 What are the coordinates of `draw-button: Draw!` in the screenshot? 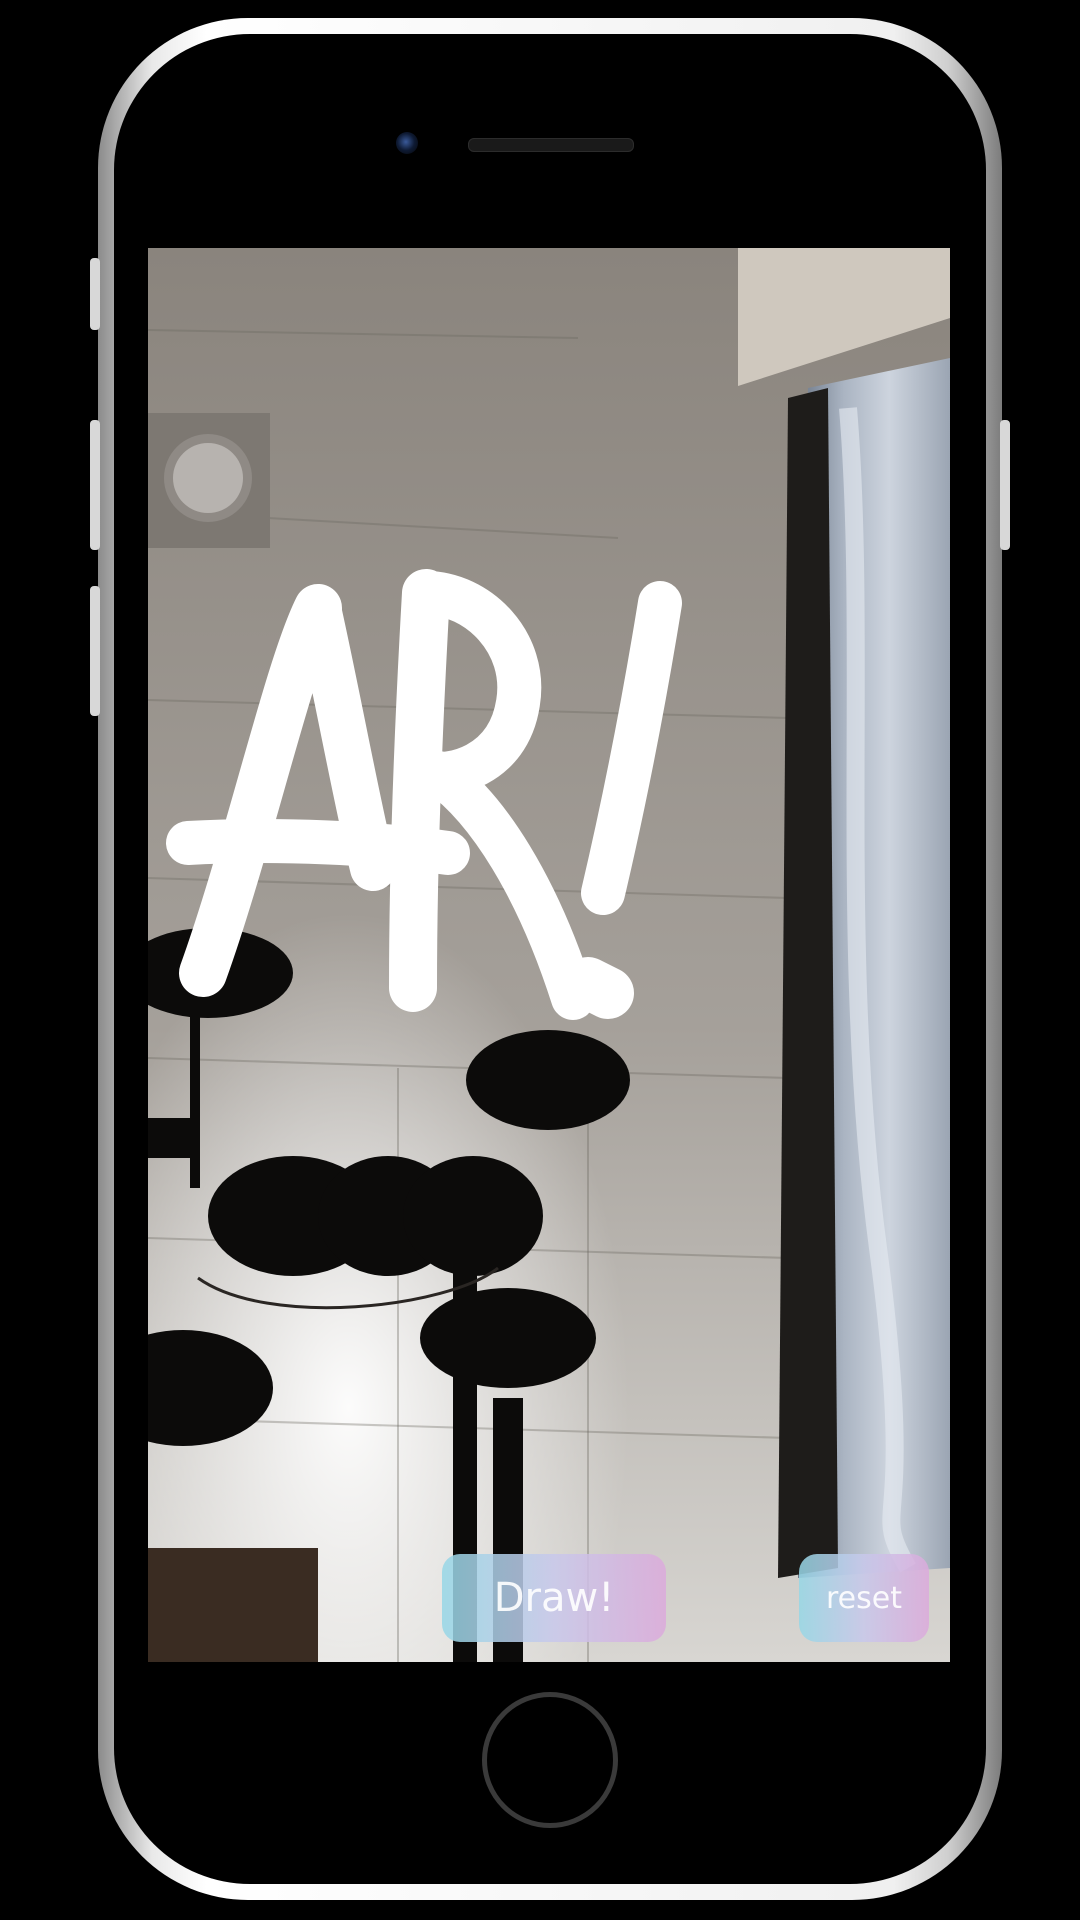 It's located at (554, 1598).